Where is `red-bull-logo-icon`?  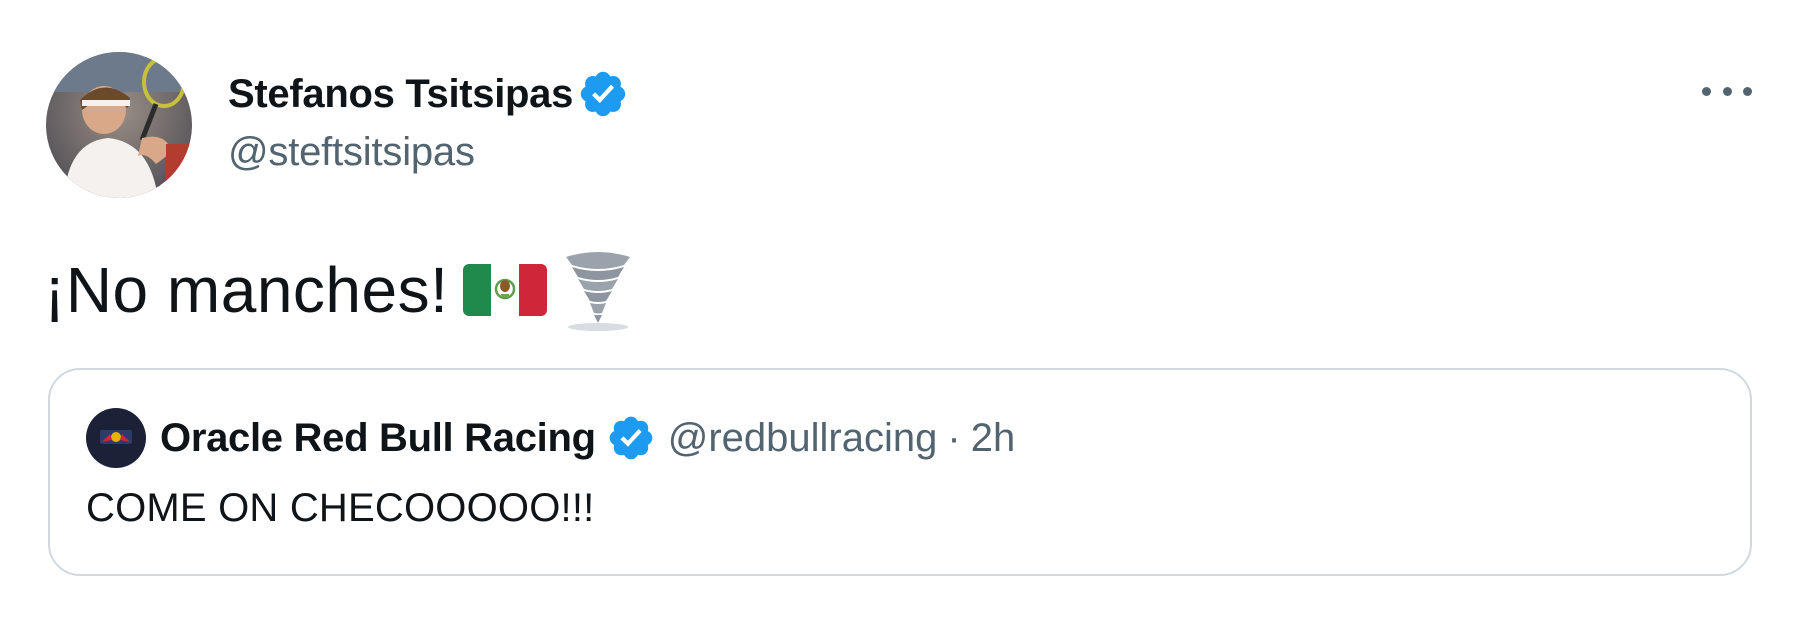
red-bull-logo-icon is located at coordinates (116, 438).